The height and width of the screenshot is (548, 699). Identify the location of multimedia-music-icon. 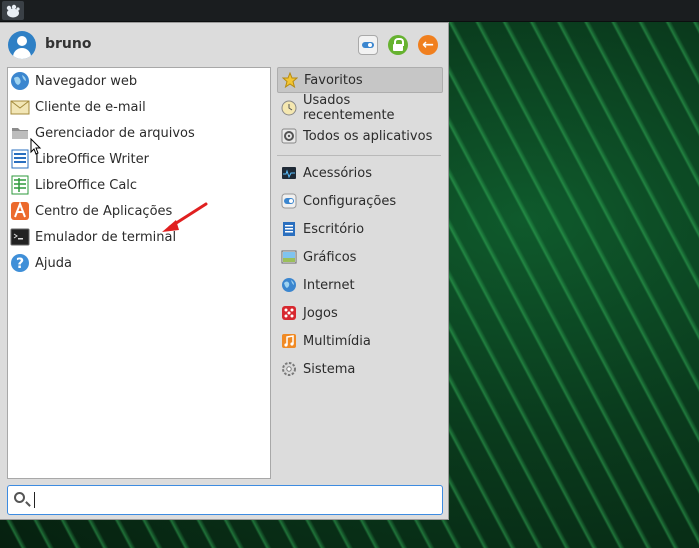
(289, 341).